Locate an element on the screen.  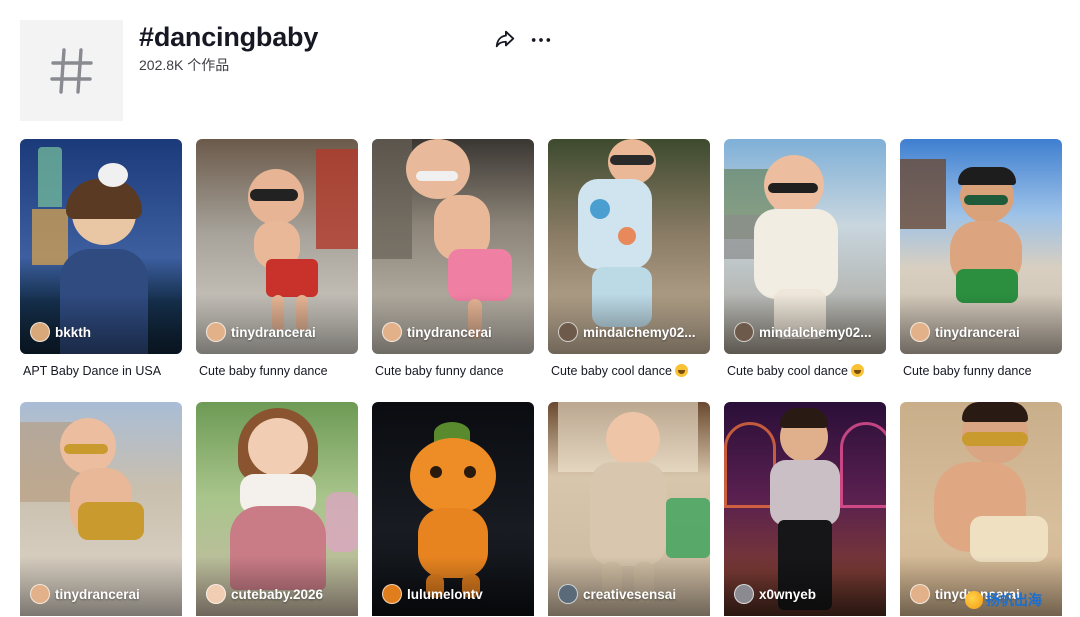
hashtag-icon is located at coordinates (71, 70).